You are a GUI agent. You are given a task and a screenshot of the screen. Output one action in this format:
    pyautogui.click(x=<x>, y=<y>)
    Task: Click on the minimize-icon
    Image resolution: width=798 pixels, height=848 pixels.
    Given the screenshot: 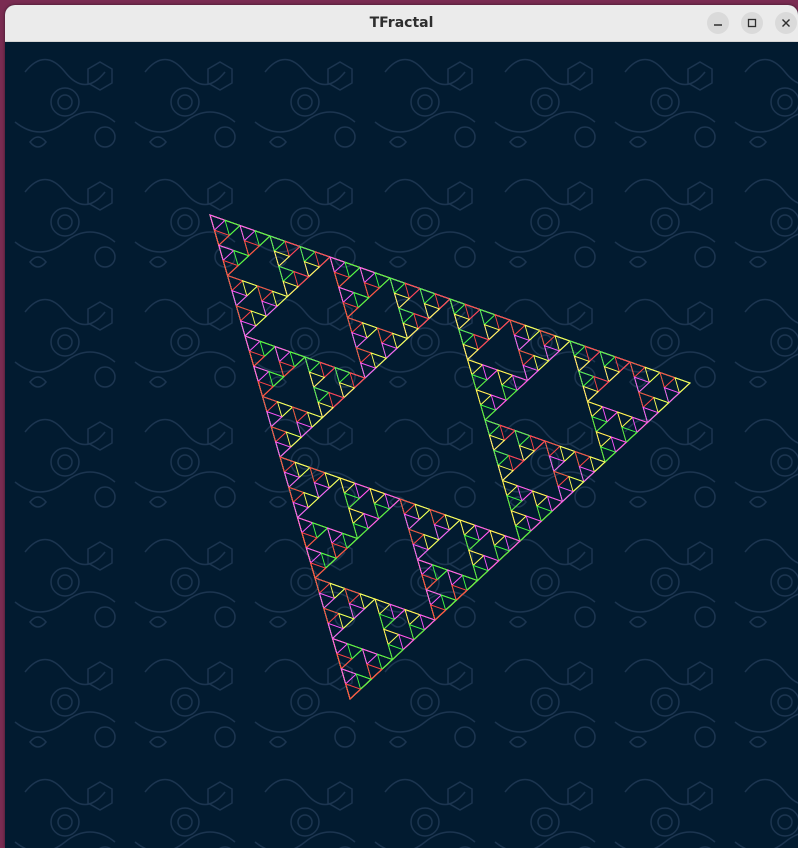 What is the action you would take?
    pyautogui.click(x=718, y=25)
    